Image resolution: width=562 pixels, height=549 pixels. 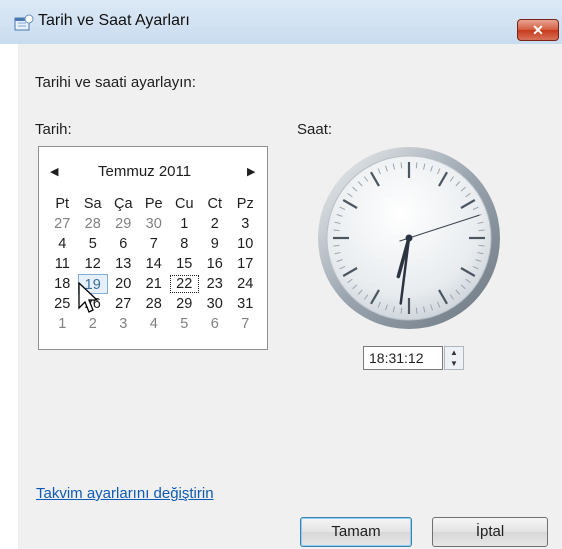 I want to click on calendar-week-row: 11 12 13 14 15 16 17, so click(x=154, y=264).